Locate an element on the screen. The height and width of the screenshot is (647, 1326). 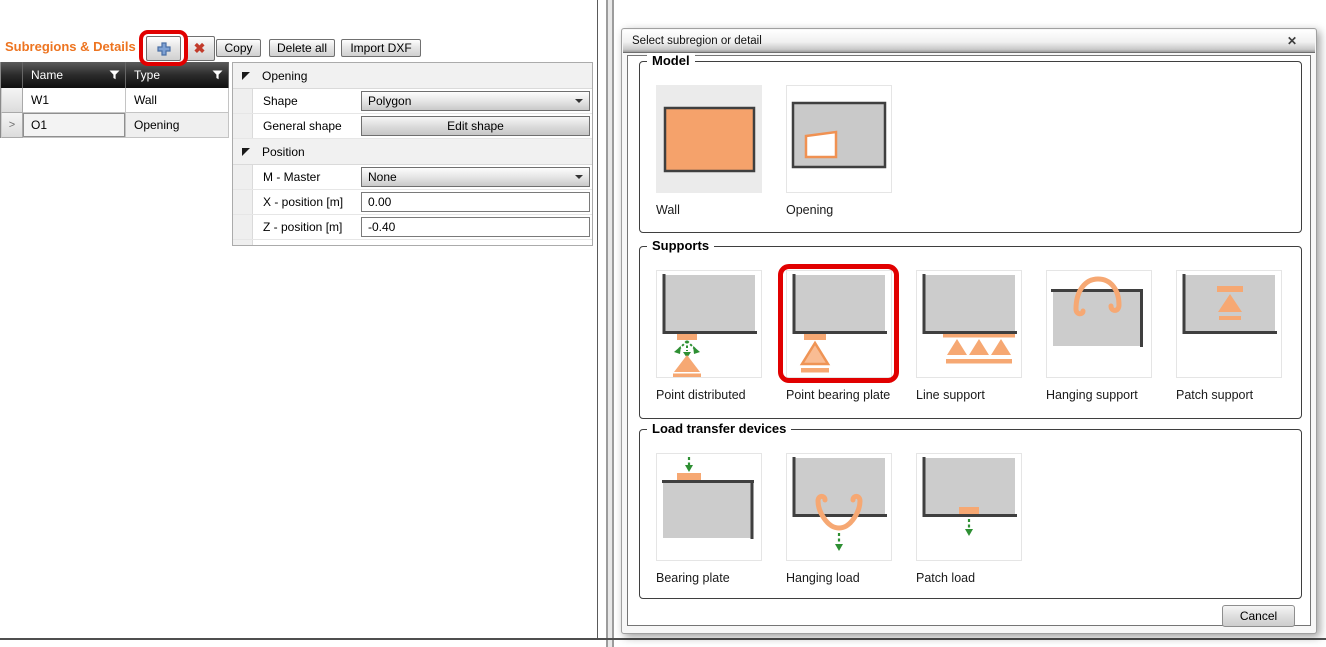
patch-support-icon is located at coordinates (1229, 324).